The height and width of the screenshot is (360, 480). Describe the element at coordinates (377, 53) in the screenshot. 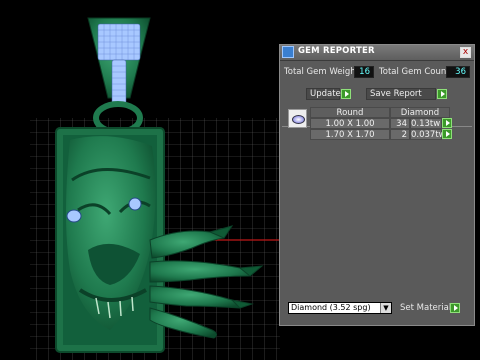

I see `panel-titlebar: GEM REPORTER x` at that location.